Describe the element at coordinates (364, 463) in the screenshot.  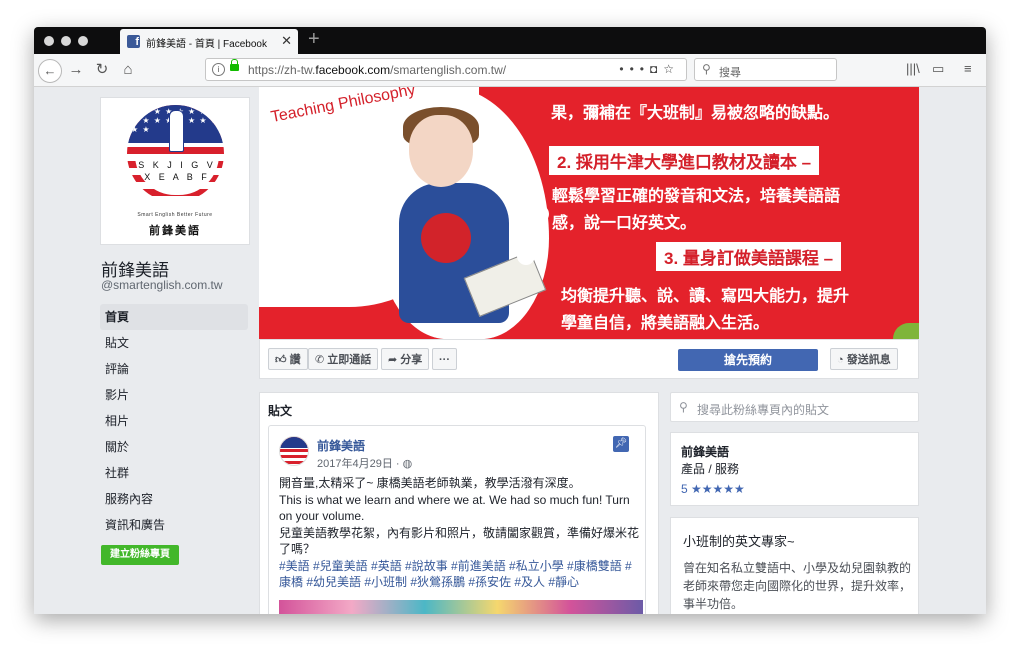
I see `post-date: 2017年4月29日 · ◍` at that location.